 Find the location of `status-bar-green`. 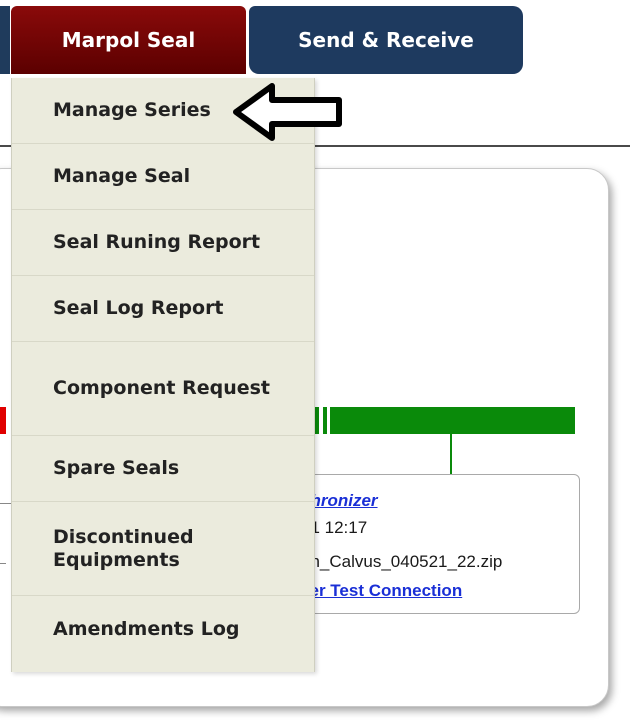

status-bar-green is located at coordinates (452, 420).